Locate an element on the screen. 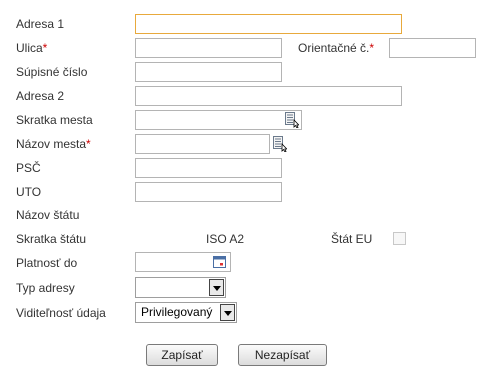  nazov-mesta-label: Názov mesta* is located at coordinates (53, 144).